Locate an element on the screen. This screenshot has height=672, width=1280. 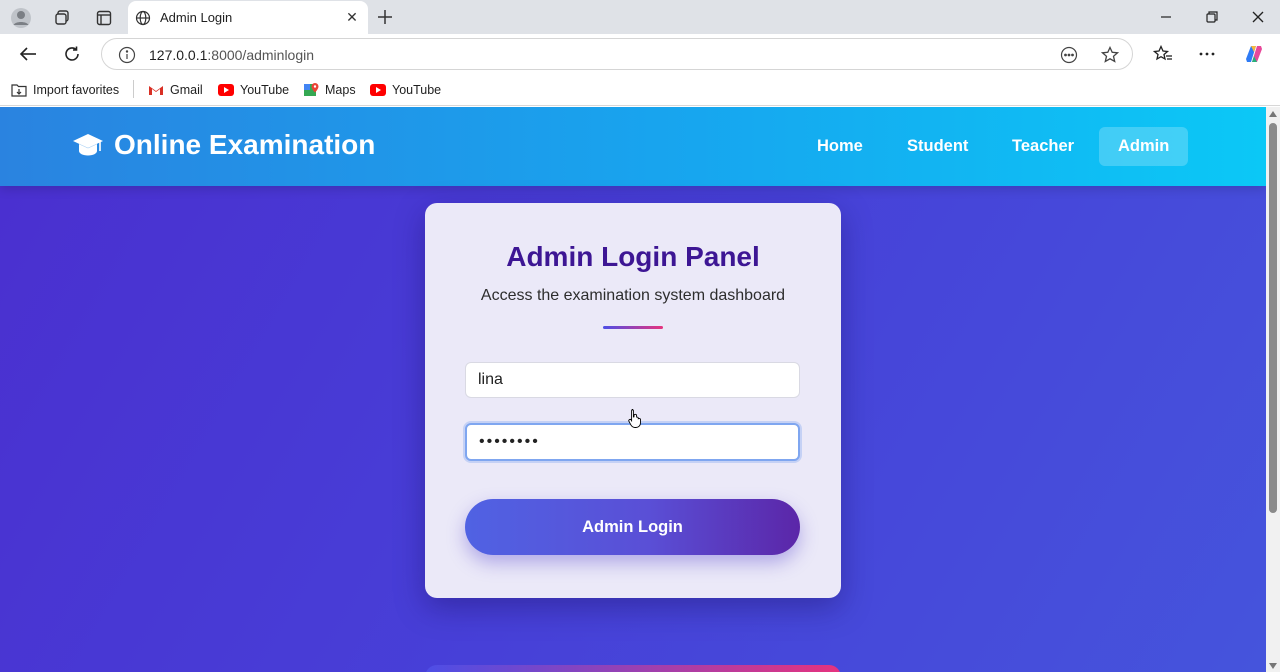
nav-teacher: Teacher is located at coordinates (1043, 146).